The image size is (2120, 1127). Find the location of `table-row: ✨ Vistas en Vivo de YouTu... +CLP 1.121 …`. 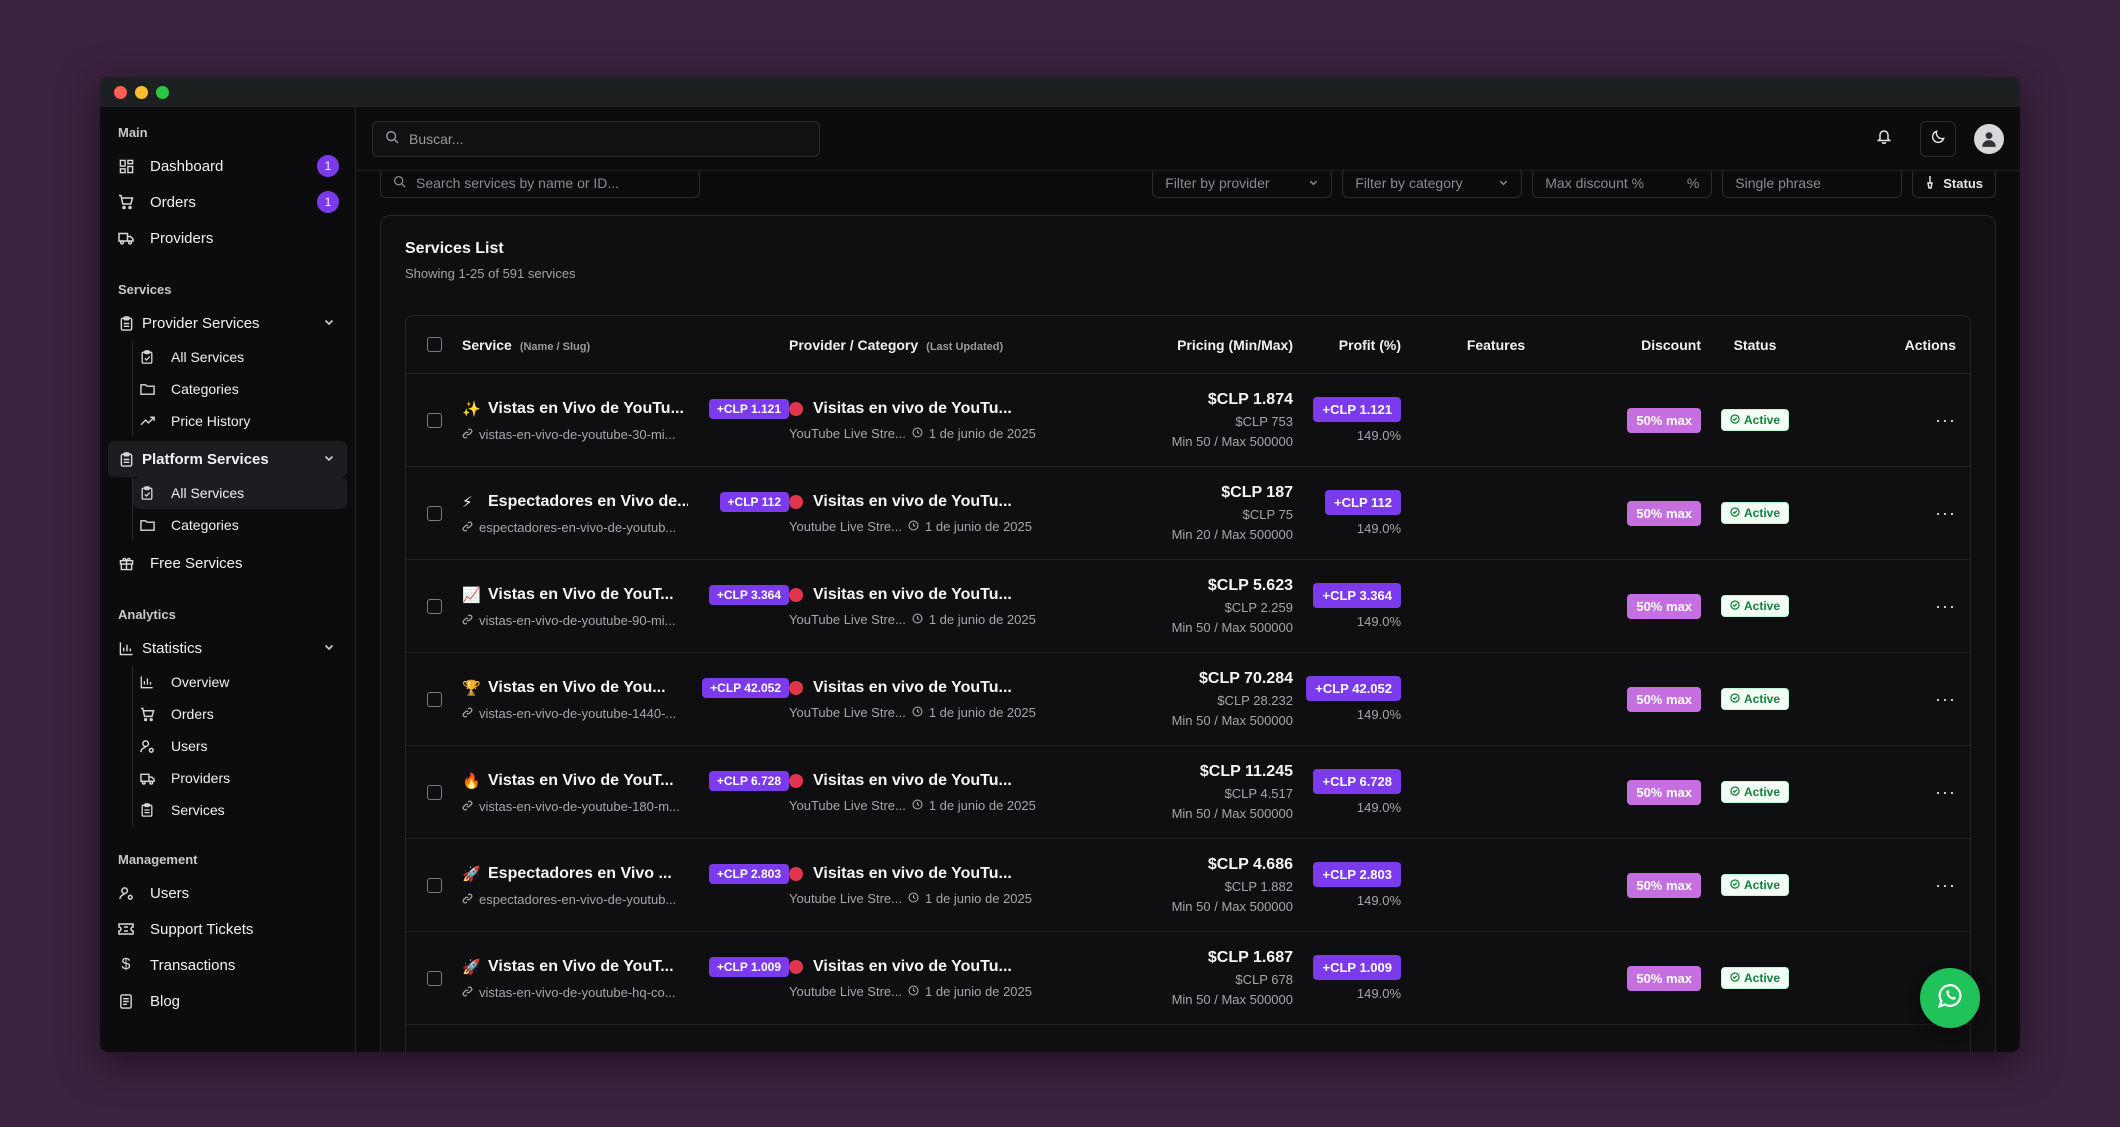

table-row: ✨ Vistas en Vivo de YouTu... +CLP 1.121 … is located at coordinates (1188, 420).